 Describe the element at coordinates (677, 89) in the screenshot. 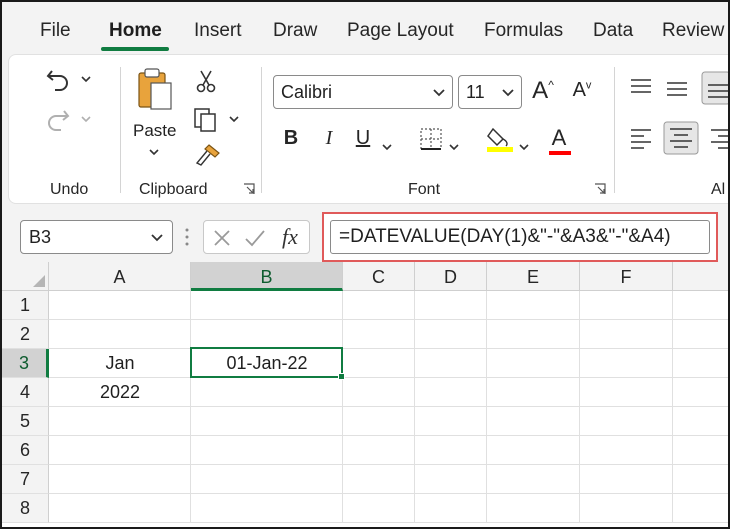

I see `align-middle-icon` at that location.